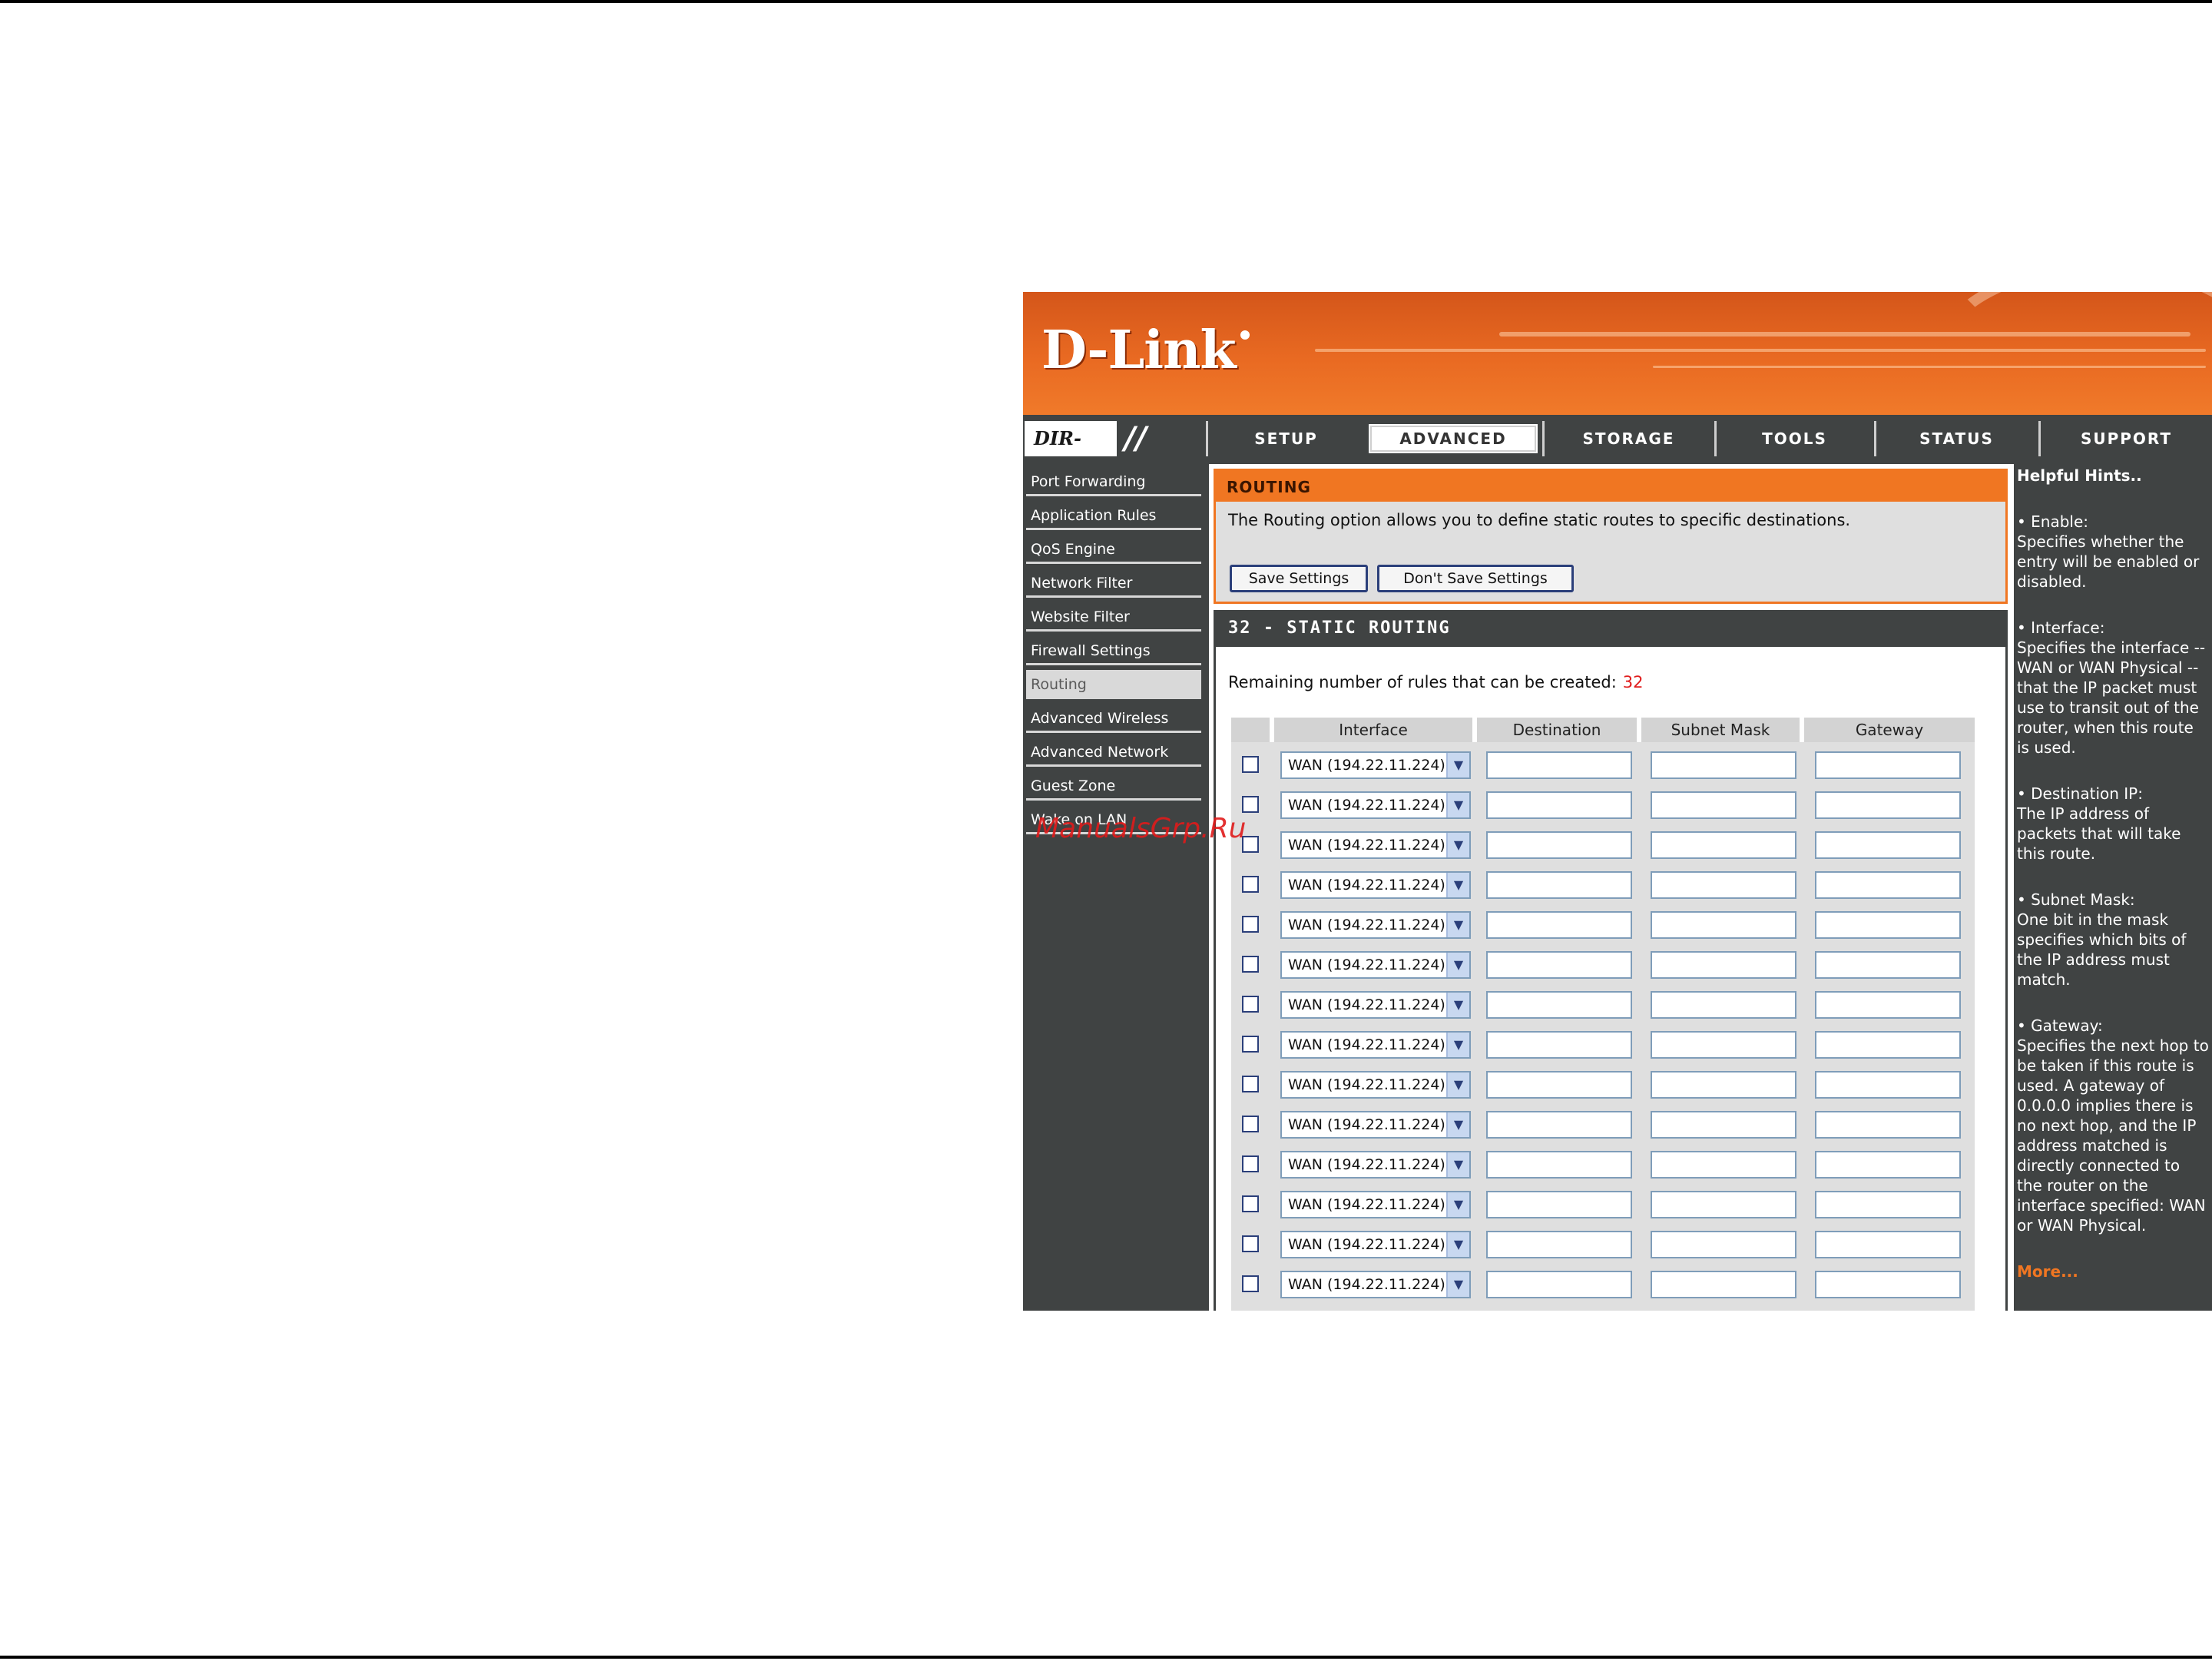 The height and width of the screenshot is (1661, 2212). I want to click on tab-advanced: ADVANCED, so click(1454, 438).